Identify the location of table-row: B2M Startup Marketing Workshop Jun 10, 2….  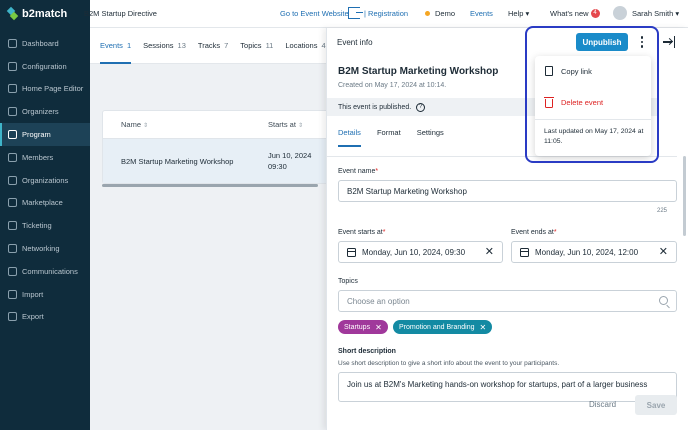
(217, 161).